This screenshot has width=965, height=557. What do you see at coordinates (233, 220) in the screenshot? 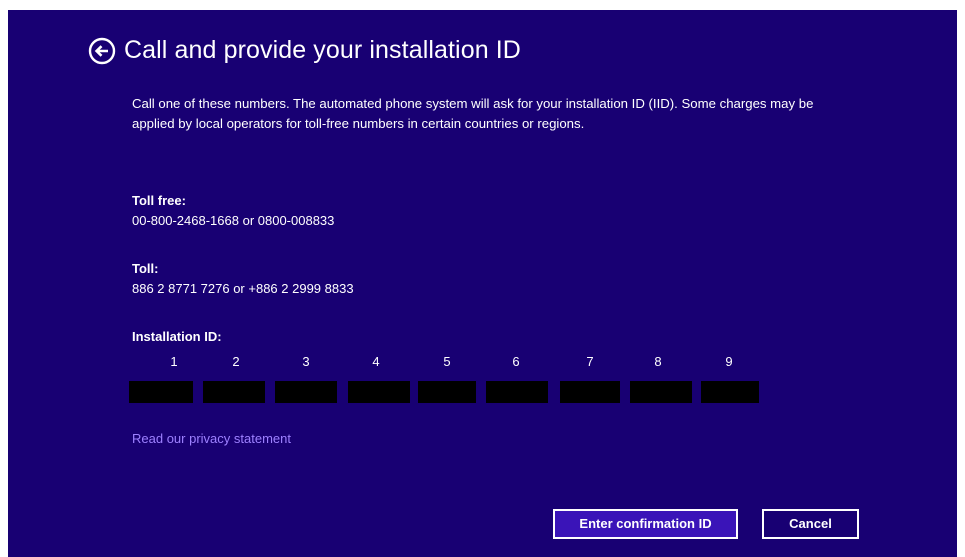
I see `toll-free-numbers: 00-800-2468-1668 or 0800-008833` at bounding box center [233, 220].